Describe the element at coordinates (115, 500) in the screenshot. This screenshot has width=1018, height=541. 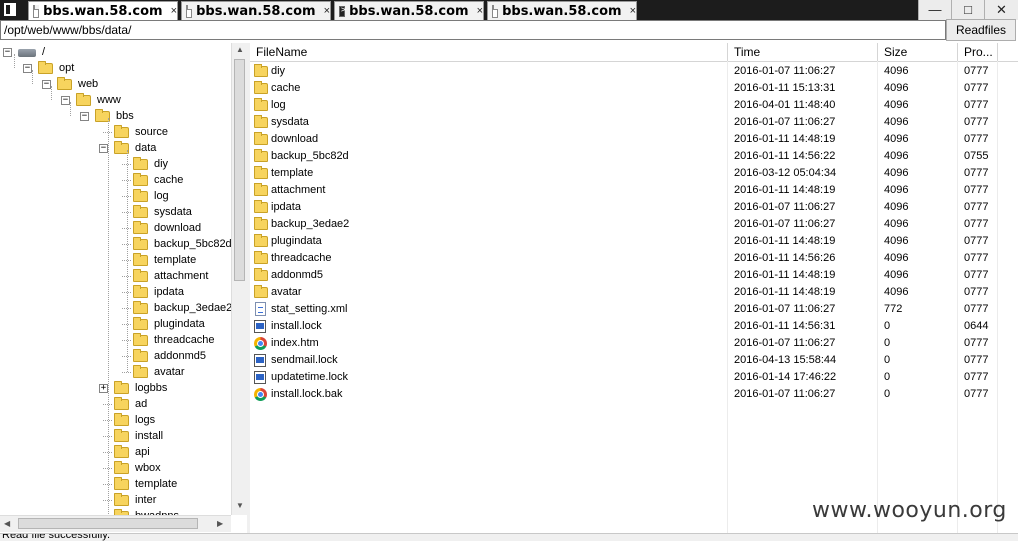
I see `tree-node: inter` at that location.